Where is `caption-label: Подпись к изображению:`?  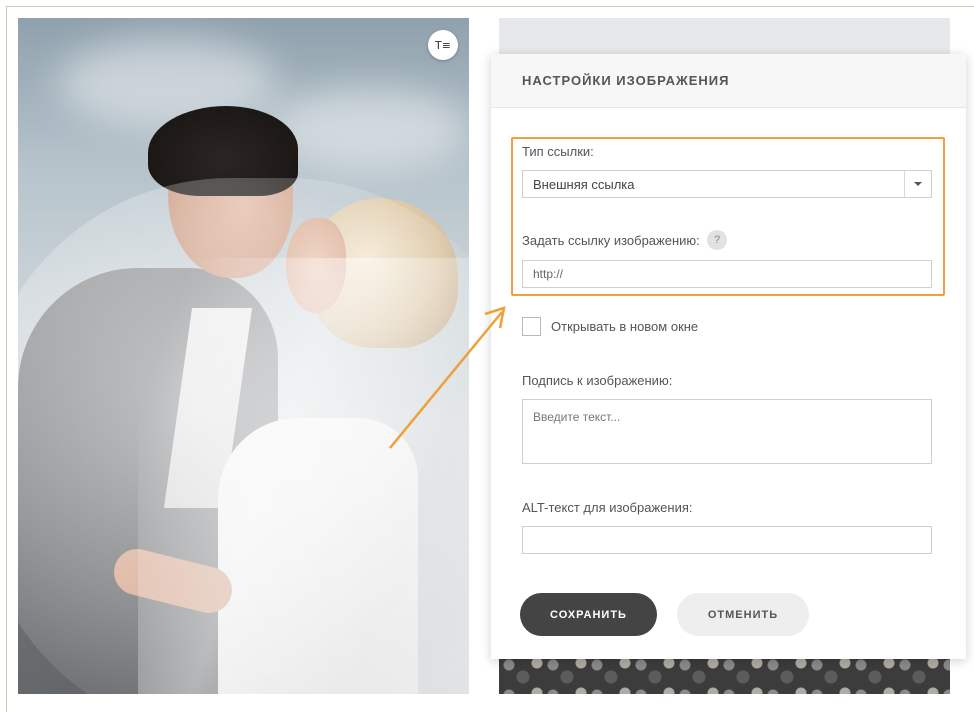
caption-label: Подпись к изображению: is located at coordinates (597, 380).